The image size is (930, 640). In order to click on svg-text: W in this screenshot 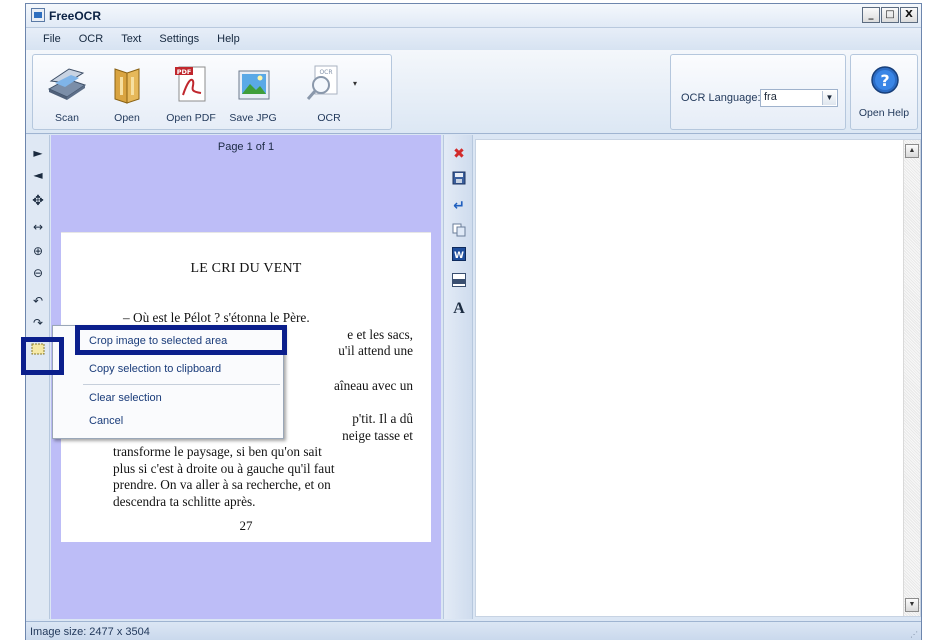, I will do `click(459, 256)`.